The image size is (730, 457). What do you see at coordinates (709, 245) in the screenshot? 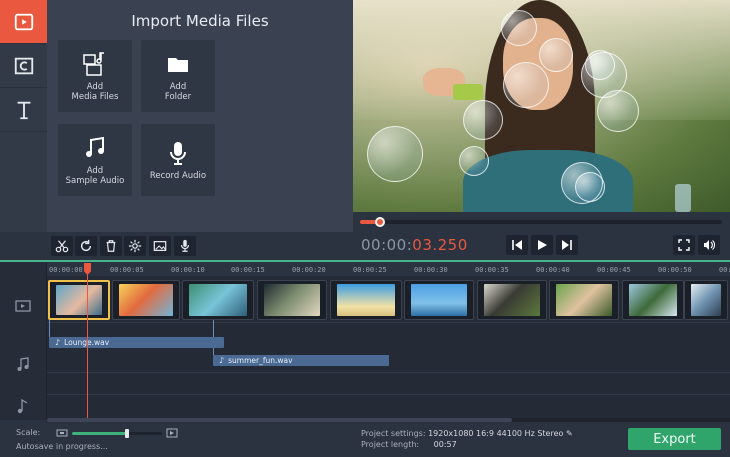
I see `volume-button` at bounding box center [709, 245].